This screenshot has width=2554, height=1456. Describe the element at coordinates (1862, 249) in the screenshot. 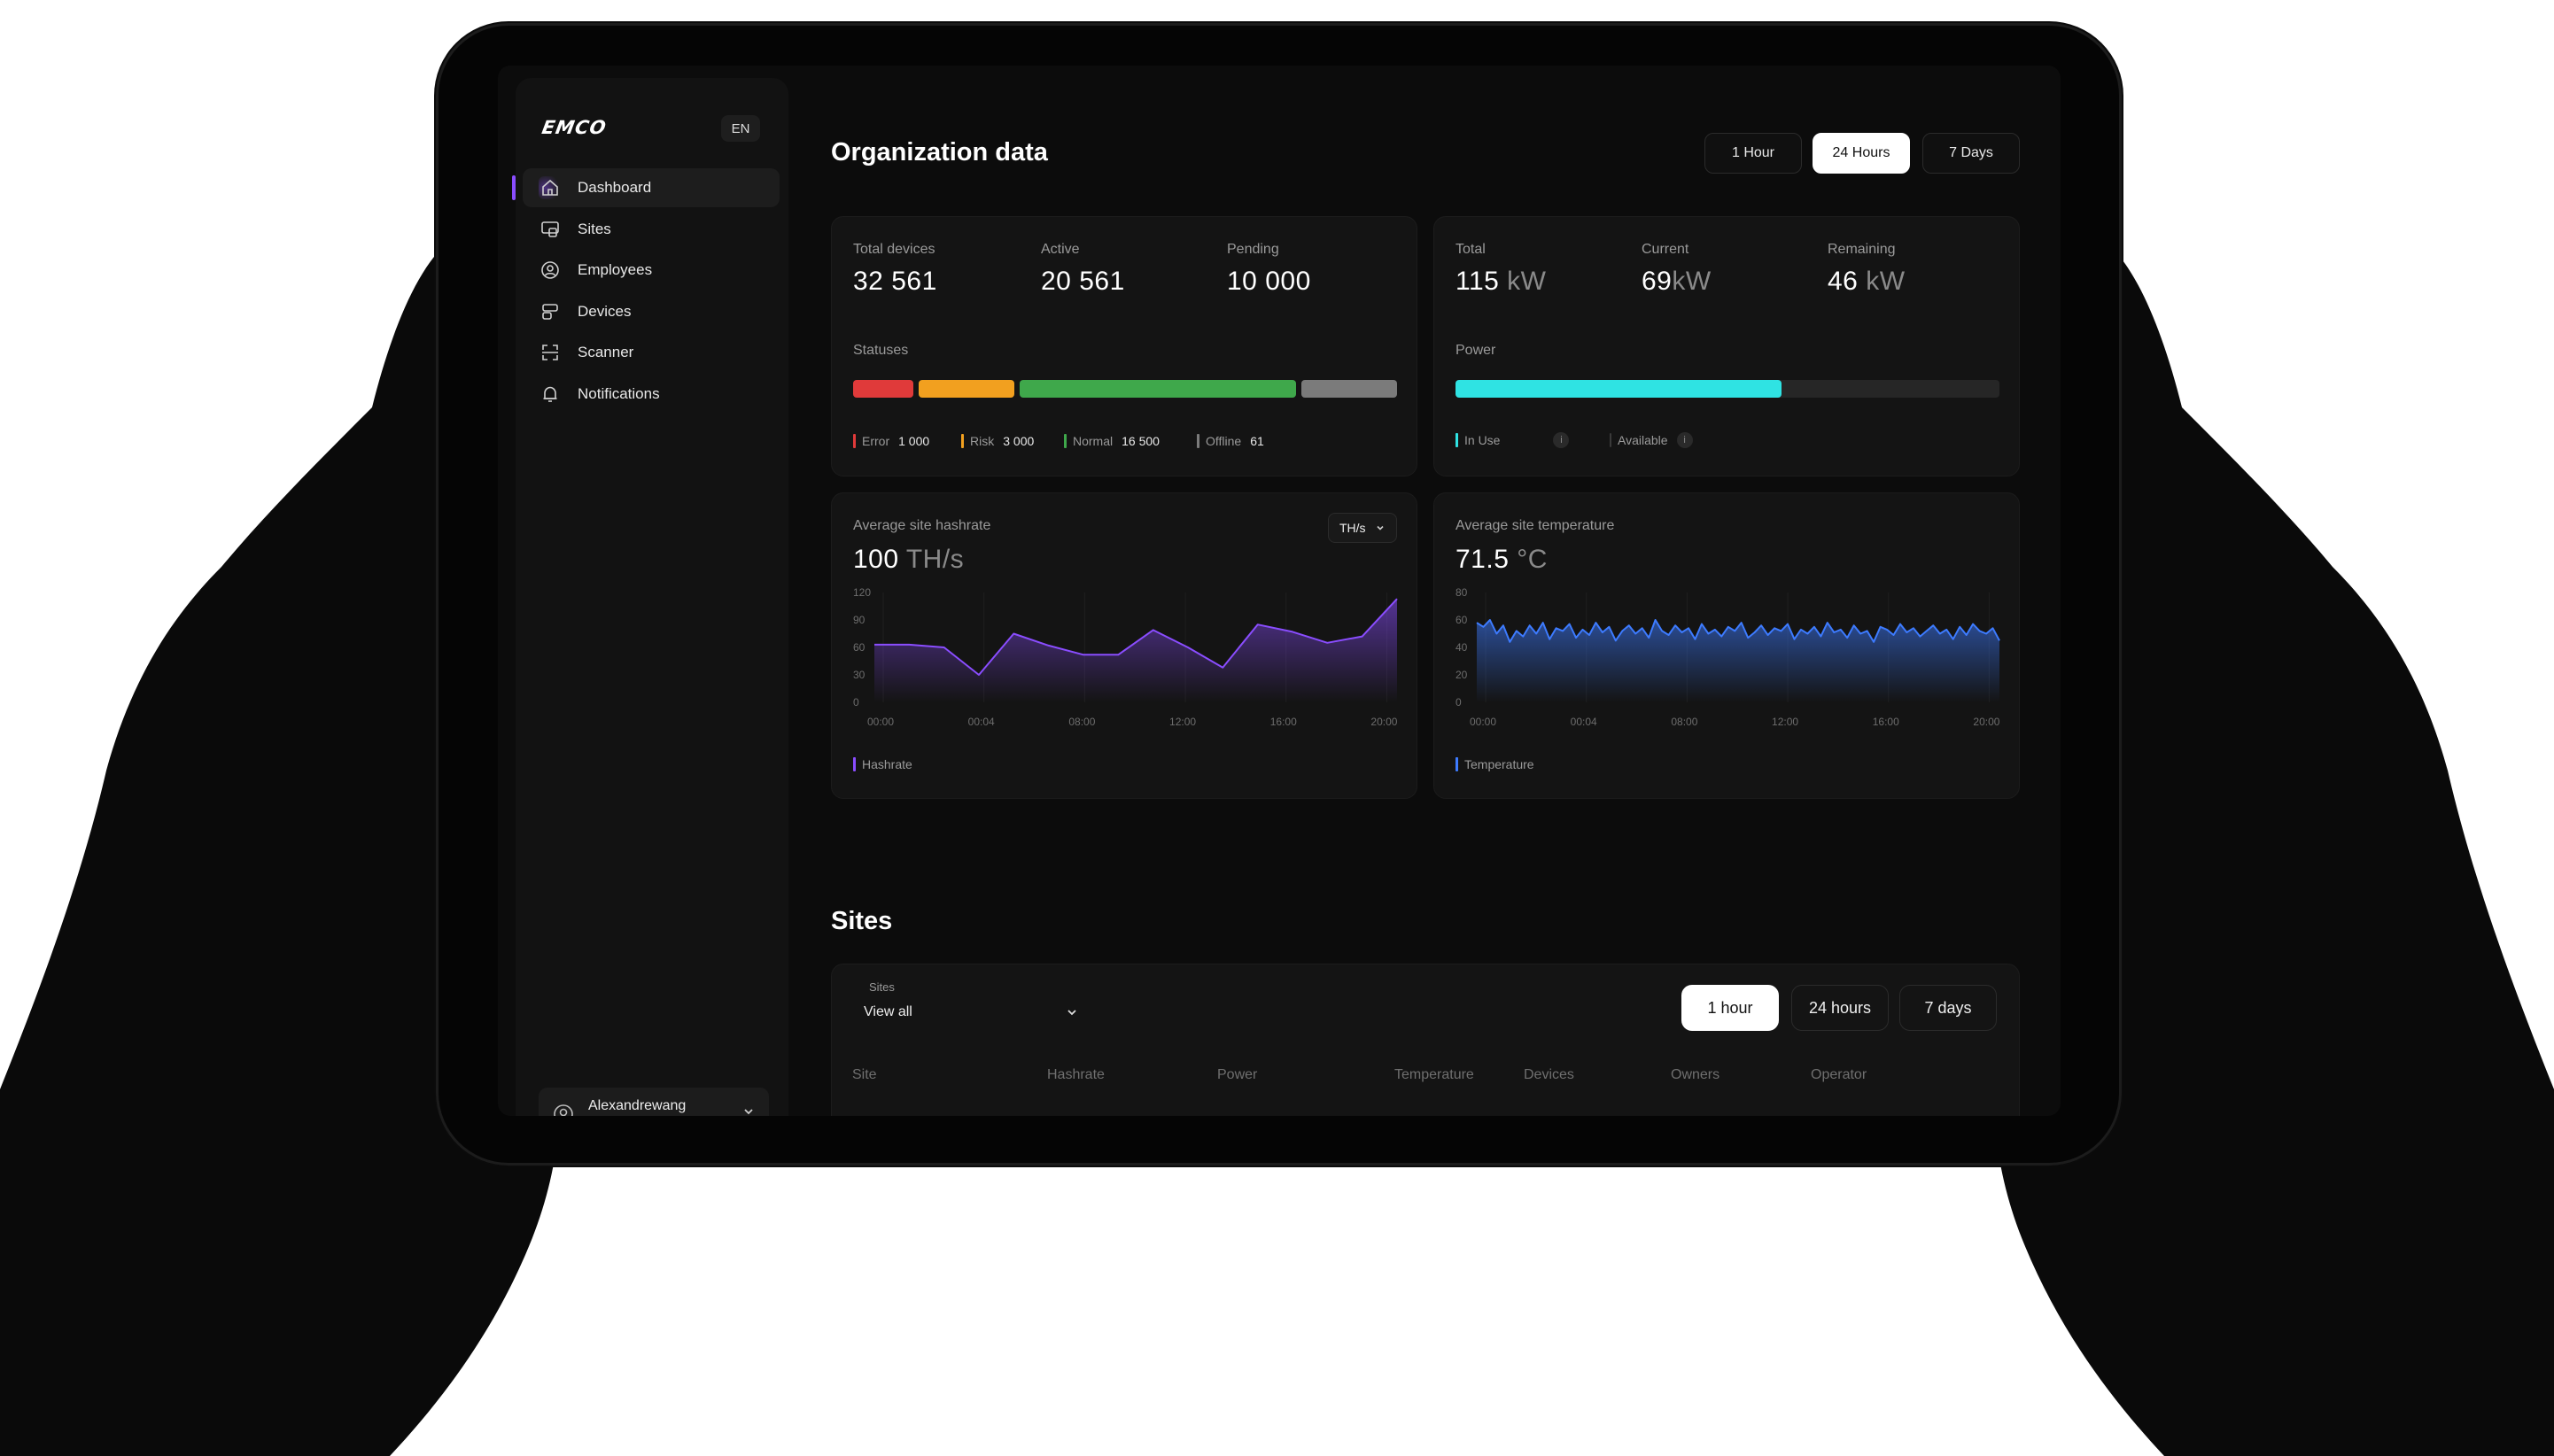

I see `power-remaining-label: Remaining` at that location.